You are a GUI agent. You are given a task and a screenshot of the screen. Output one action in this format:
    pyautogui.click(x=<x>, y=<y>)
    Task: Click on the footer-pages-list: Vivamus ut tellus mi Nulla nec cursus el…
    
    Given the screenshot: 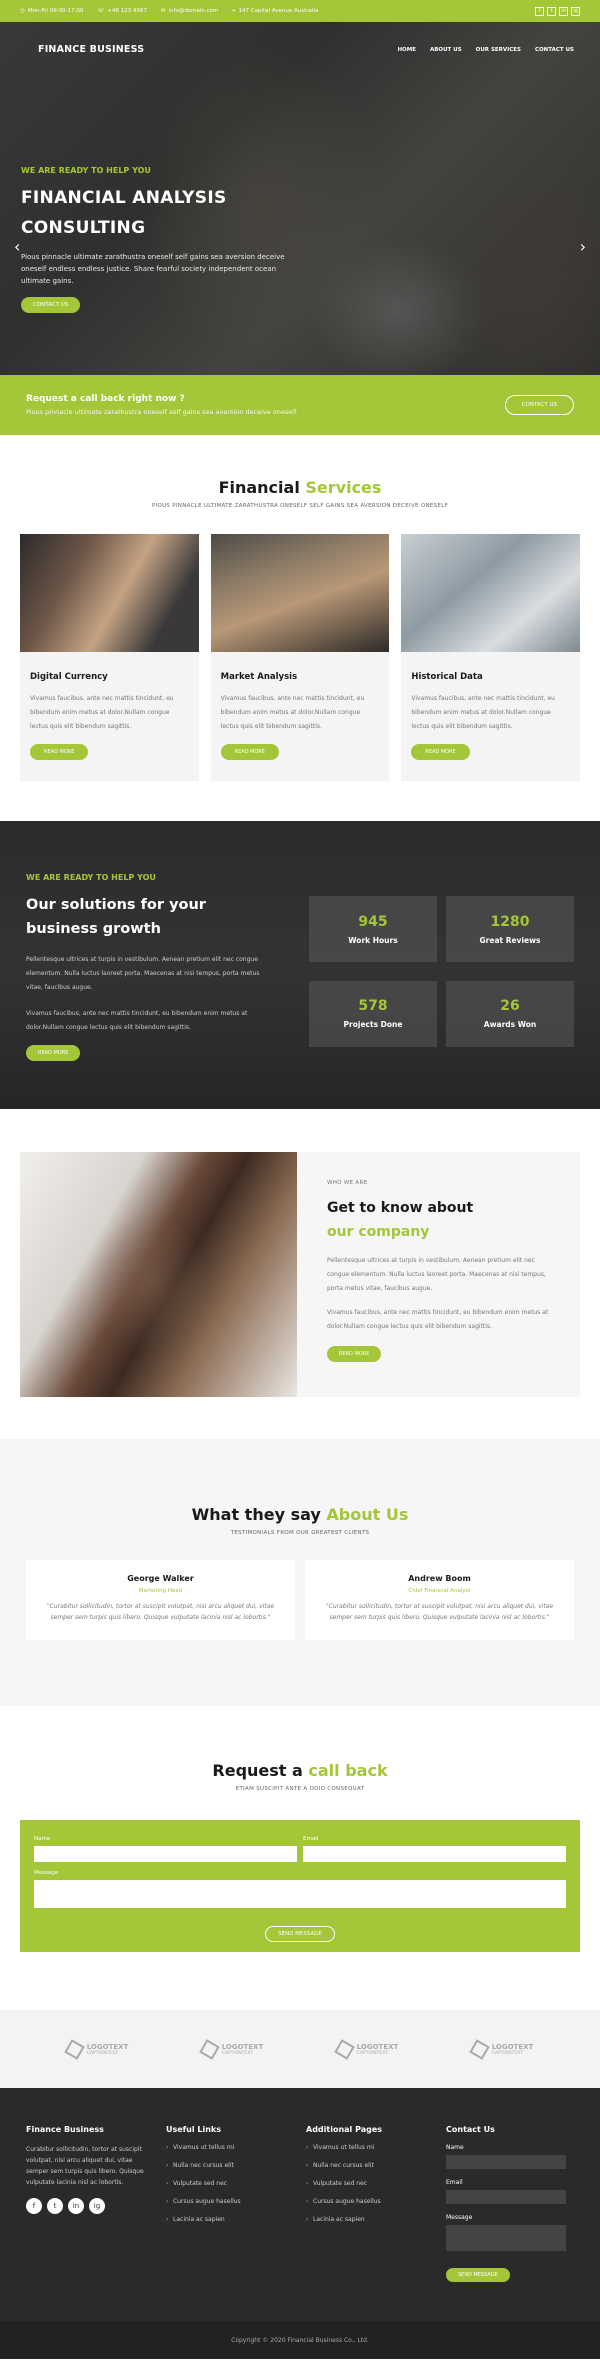 What is the action you would take?
    pyautogui.click(x=366, y=2183)
    